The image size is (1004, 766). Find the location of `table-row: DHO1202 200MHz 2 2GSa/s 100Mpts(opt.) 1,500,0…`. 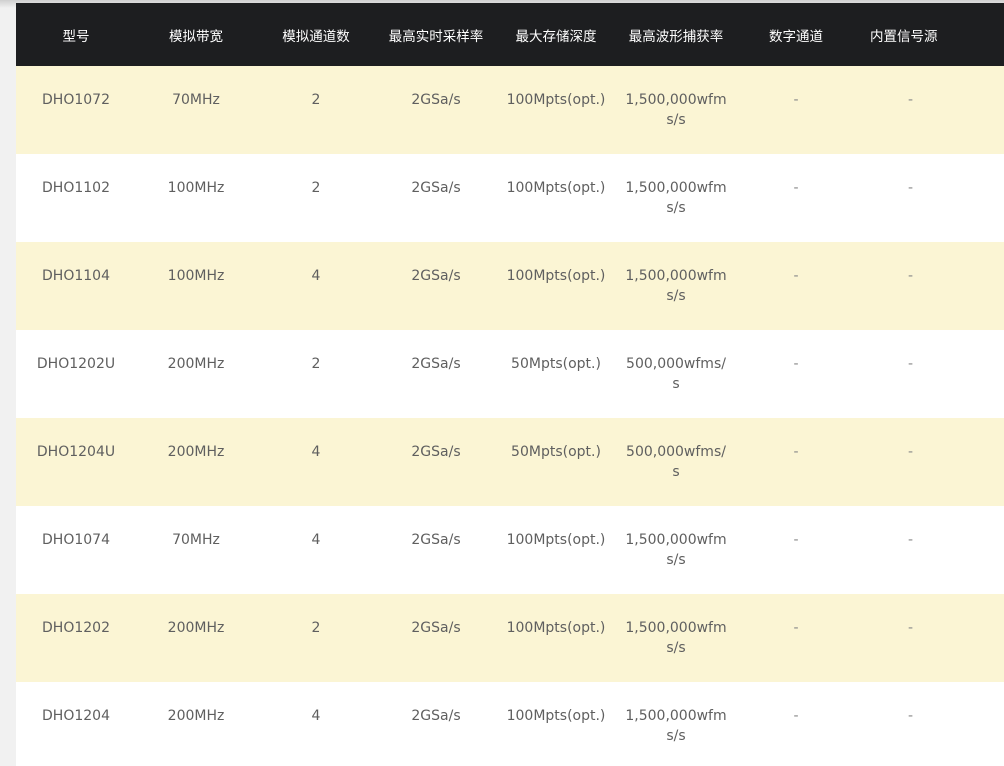

table-row: DHO1202 200MHz 2 2GSa/s 100Mpts(opt.) 1,500,0… is located at coordinates (510, 638).